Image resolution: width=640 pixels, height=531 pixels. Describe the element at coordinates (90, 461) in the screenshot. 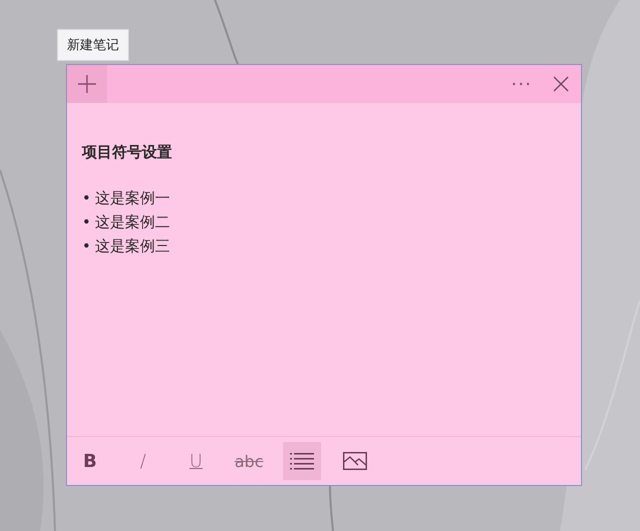

I see `bold-button: B` at that location.